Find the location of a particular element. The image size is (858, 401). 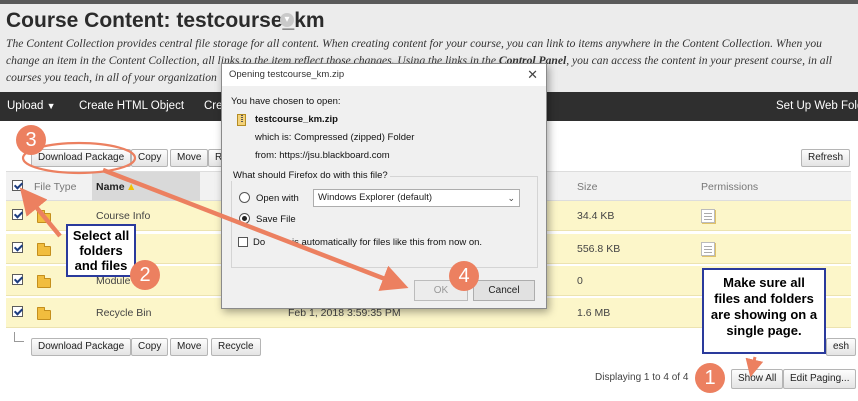

select-all-callout: Select all folders and files is located at coordinates (101, 250).